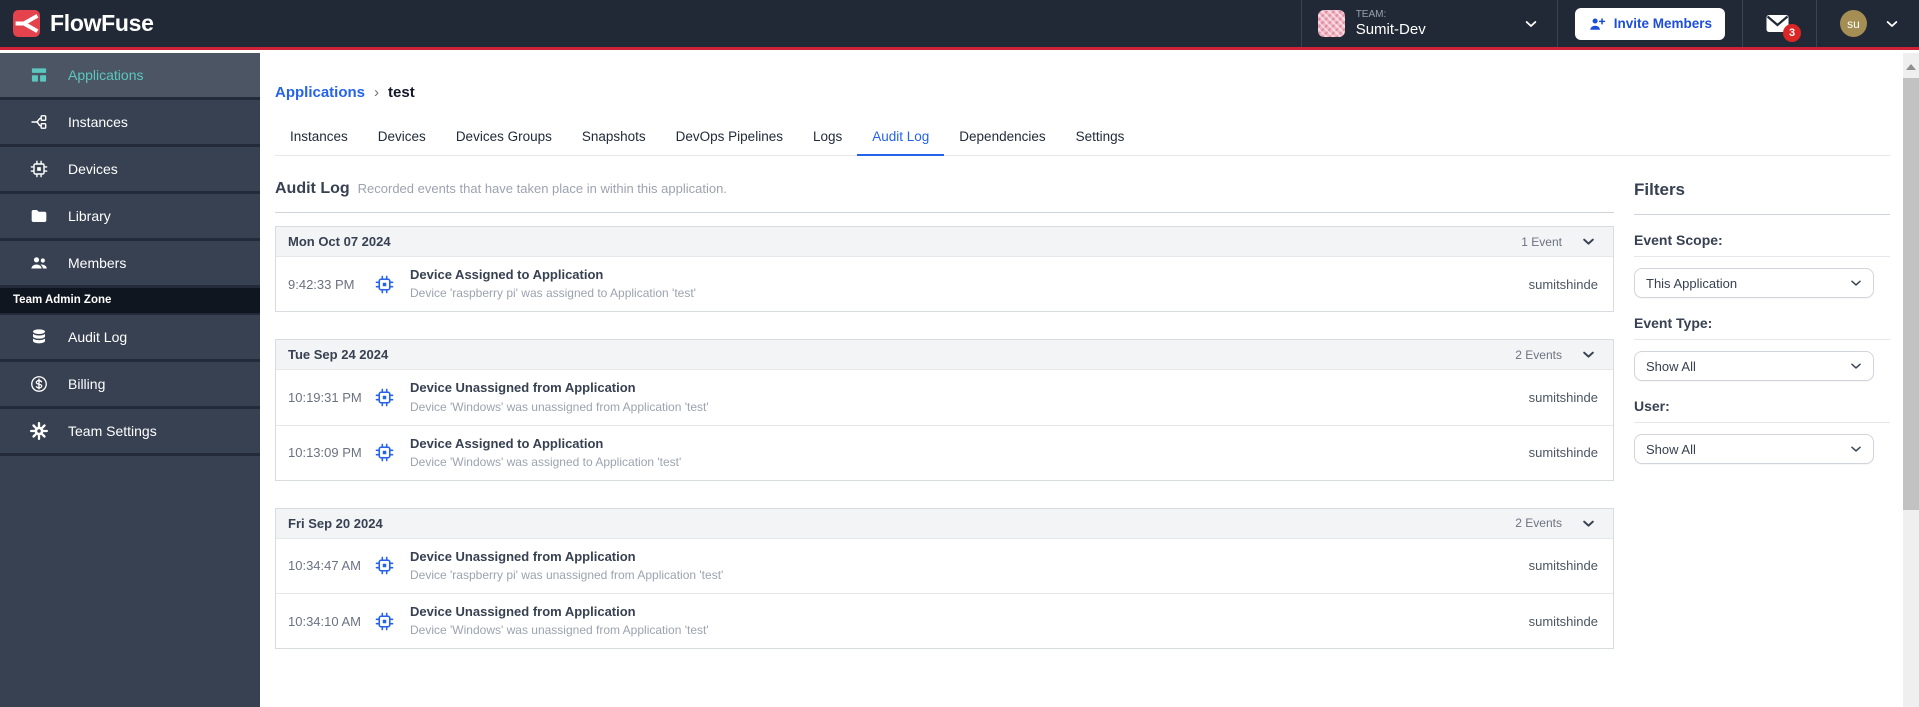 This screenshot has height=707, width=1919. What do you see at coordinates (901, 138) in the screenshot?
I see `tab: Audit Log` at bounding box center [901, 138].